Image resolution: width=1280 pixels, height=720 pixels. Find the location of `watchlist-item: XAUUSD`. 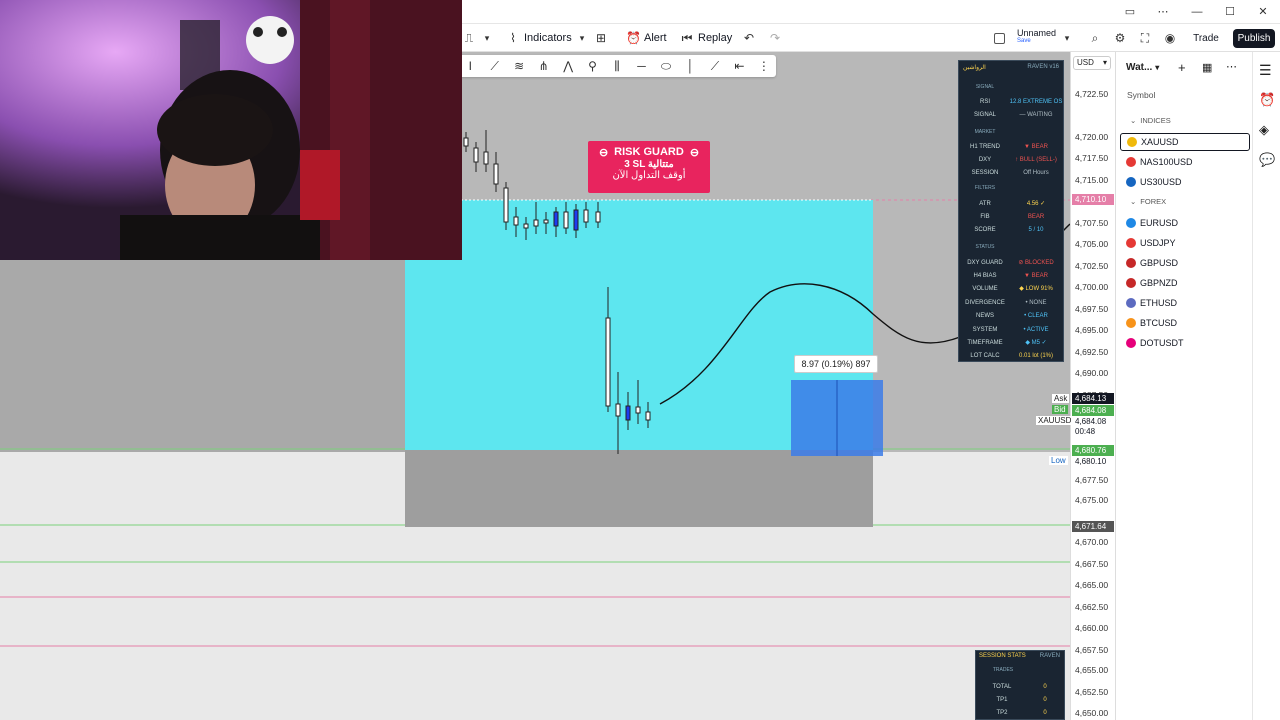

watchlist-item: XAUUSD is located at coordinates (1185, 142).